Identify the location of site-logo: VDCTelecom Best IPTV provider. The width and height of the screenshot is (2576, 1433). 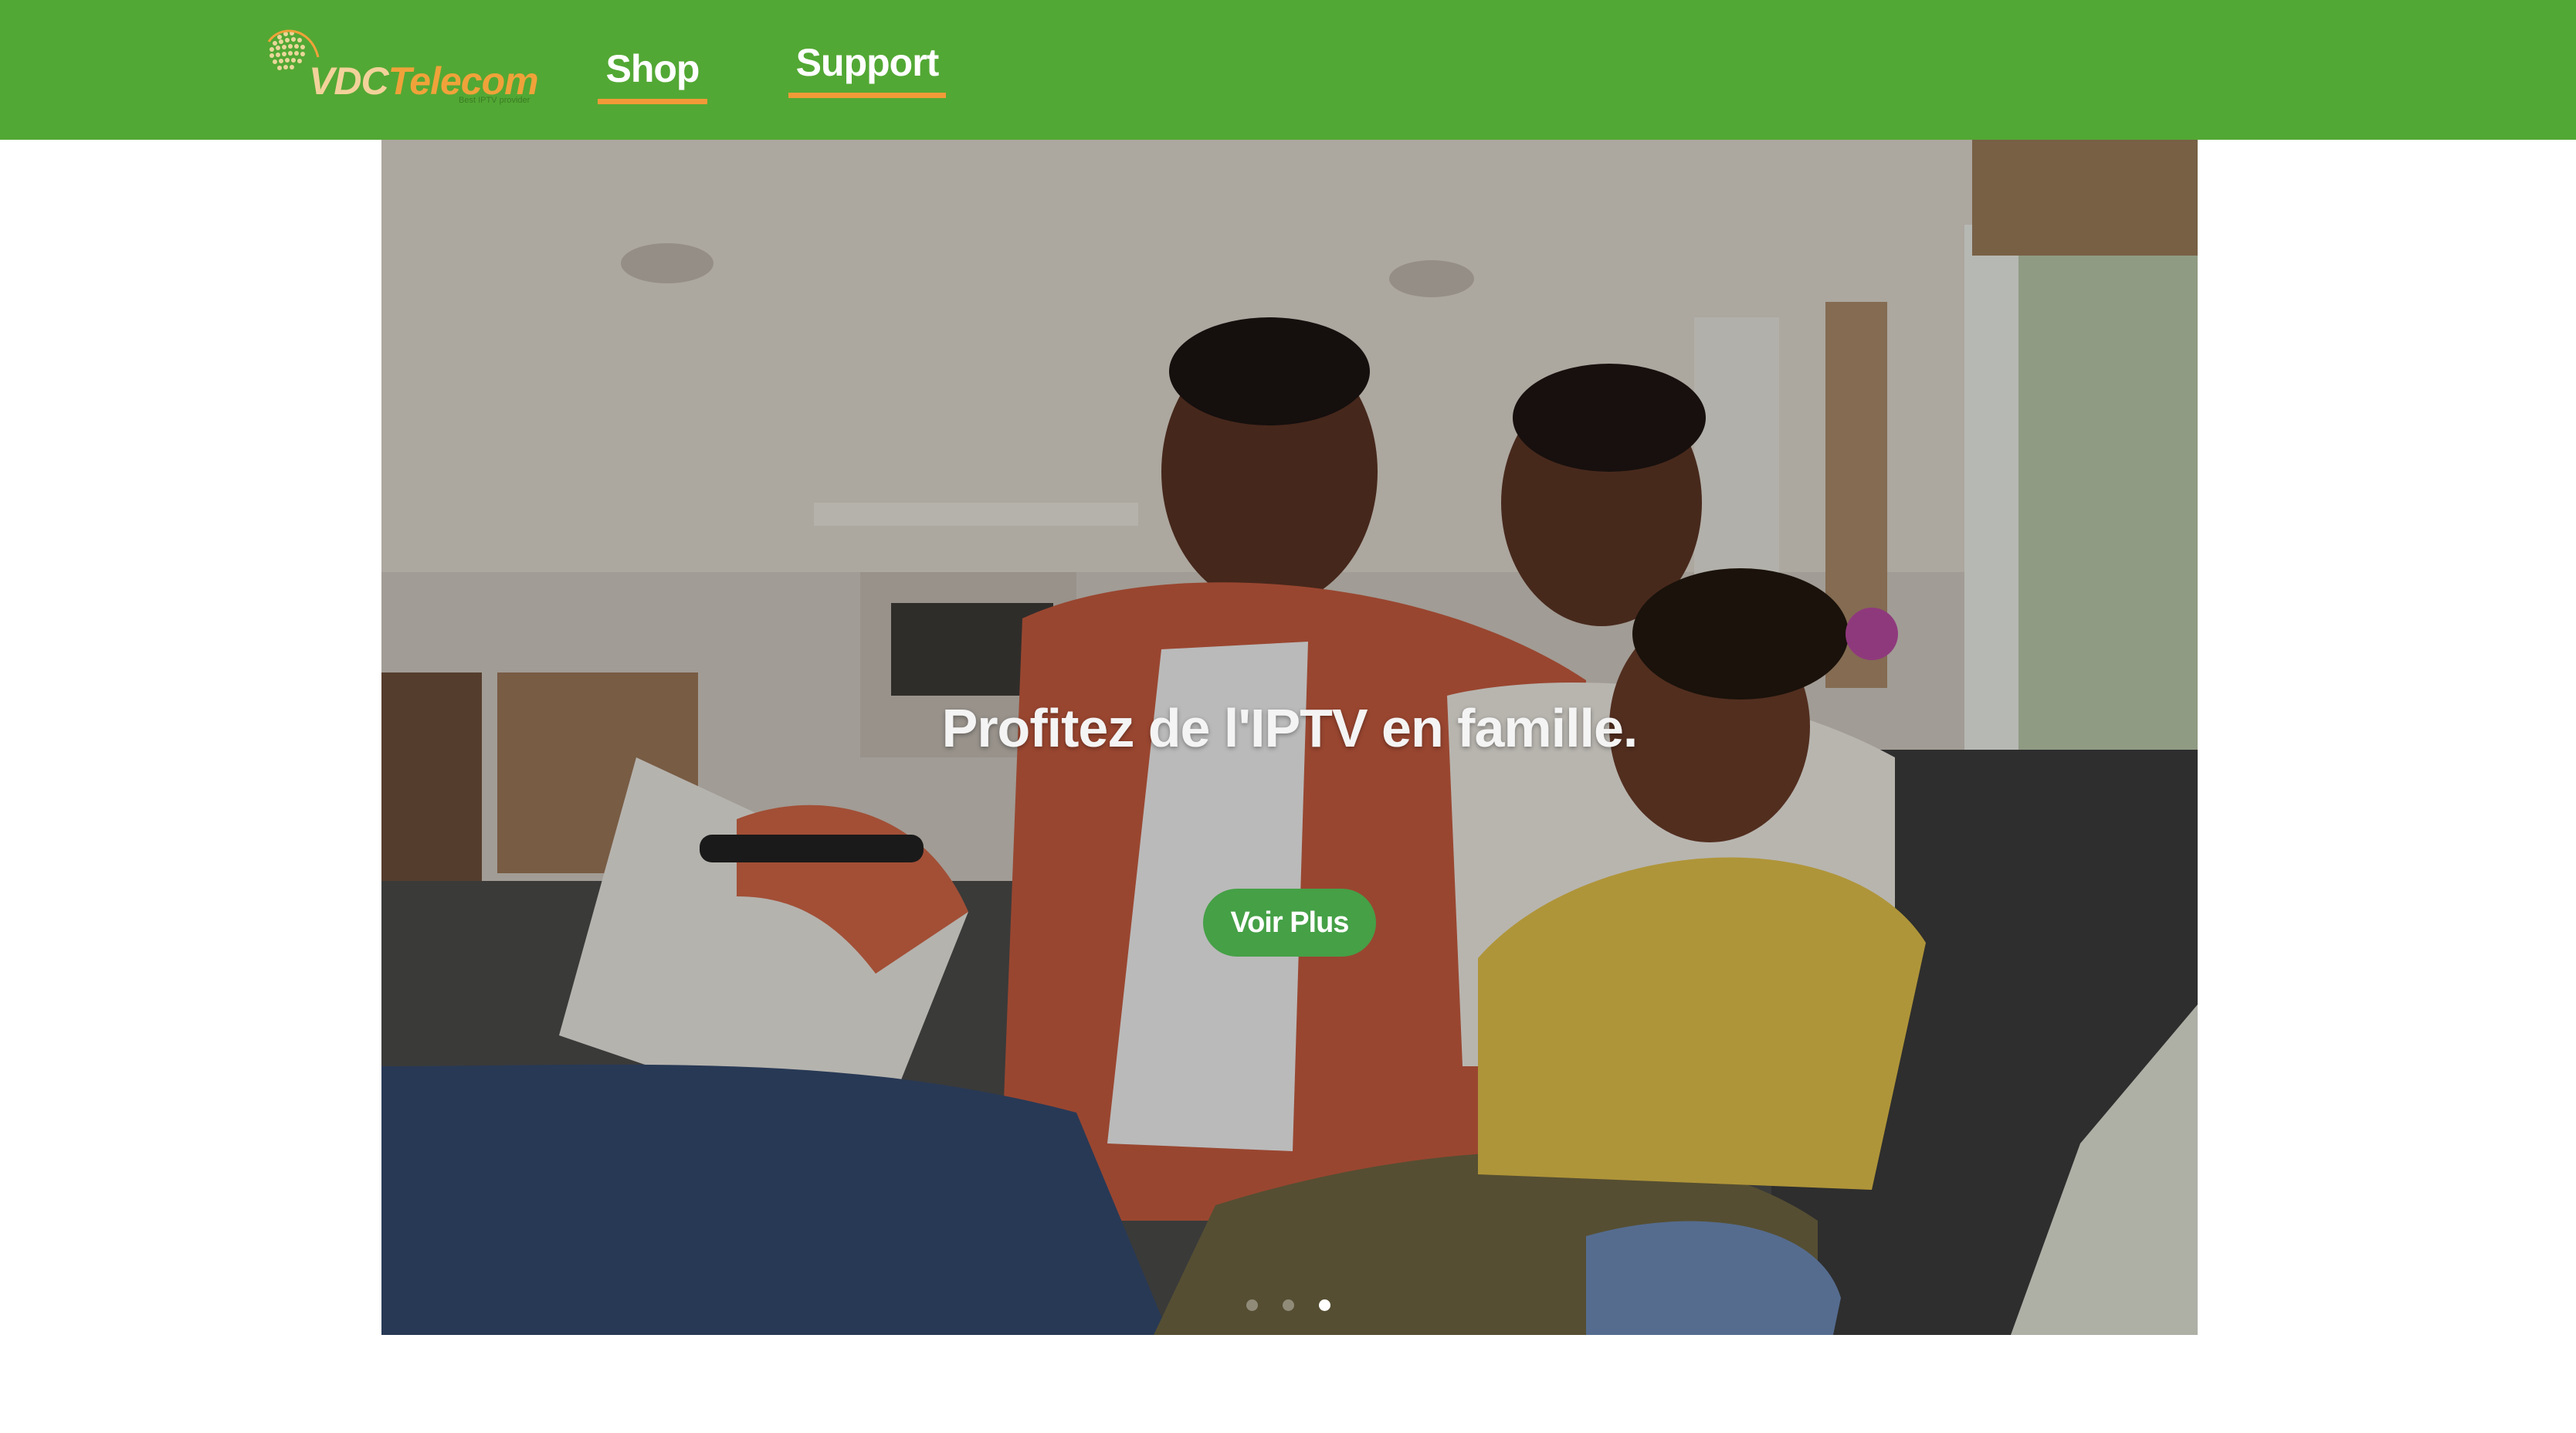
(403, 64).